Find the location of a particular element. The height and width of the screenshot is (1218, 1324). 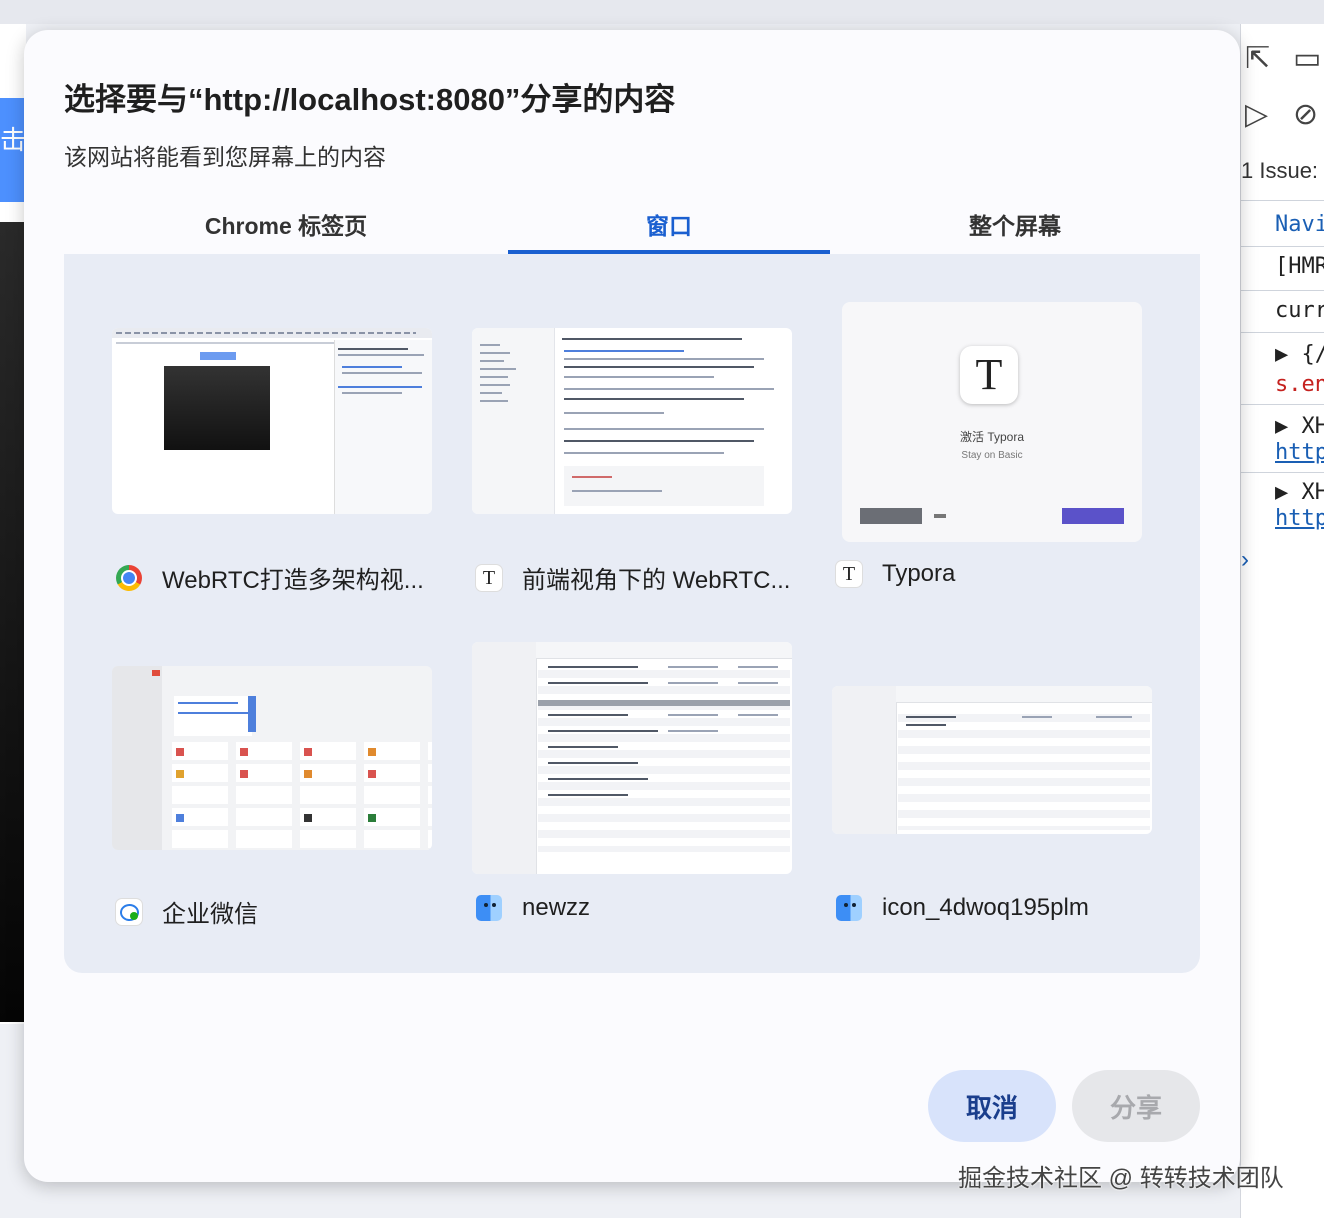

background-button-text: 击 is located at coordinates (13, 141).